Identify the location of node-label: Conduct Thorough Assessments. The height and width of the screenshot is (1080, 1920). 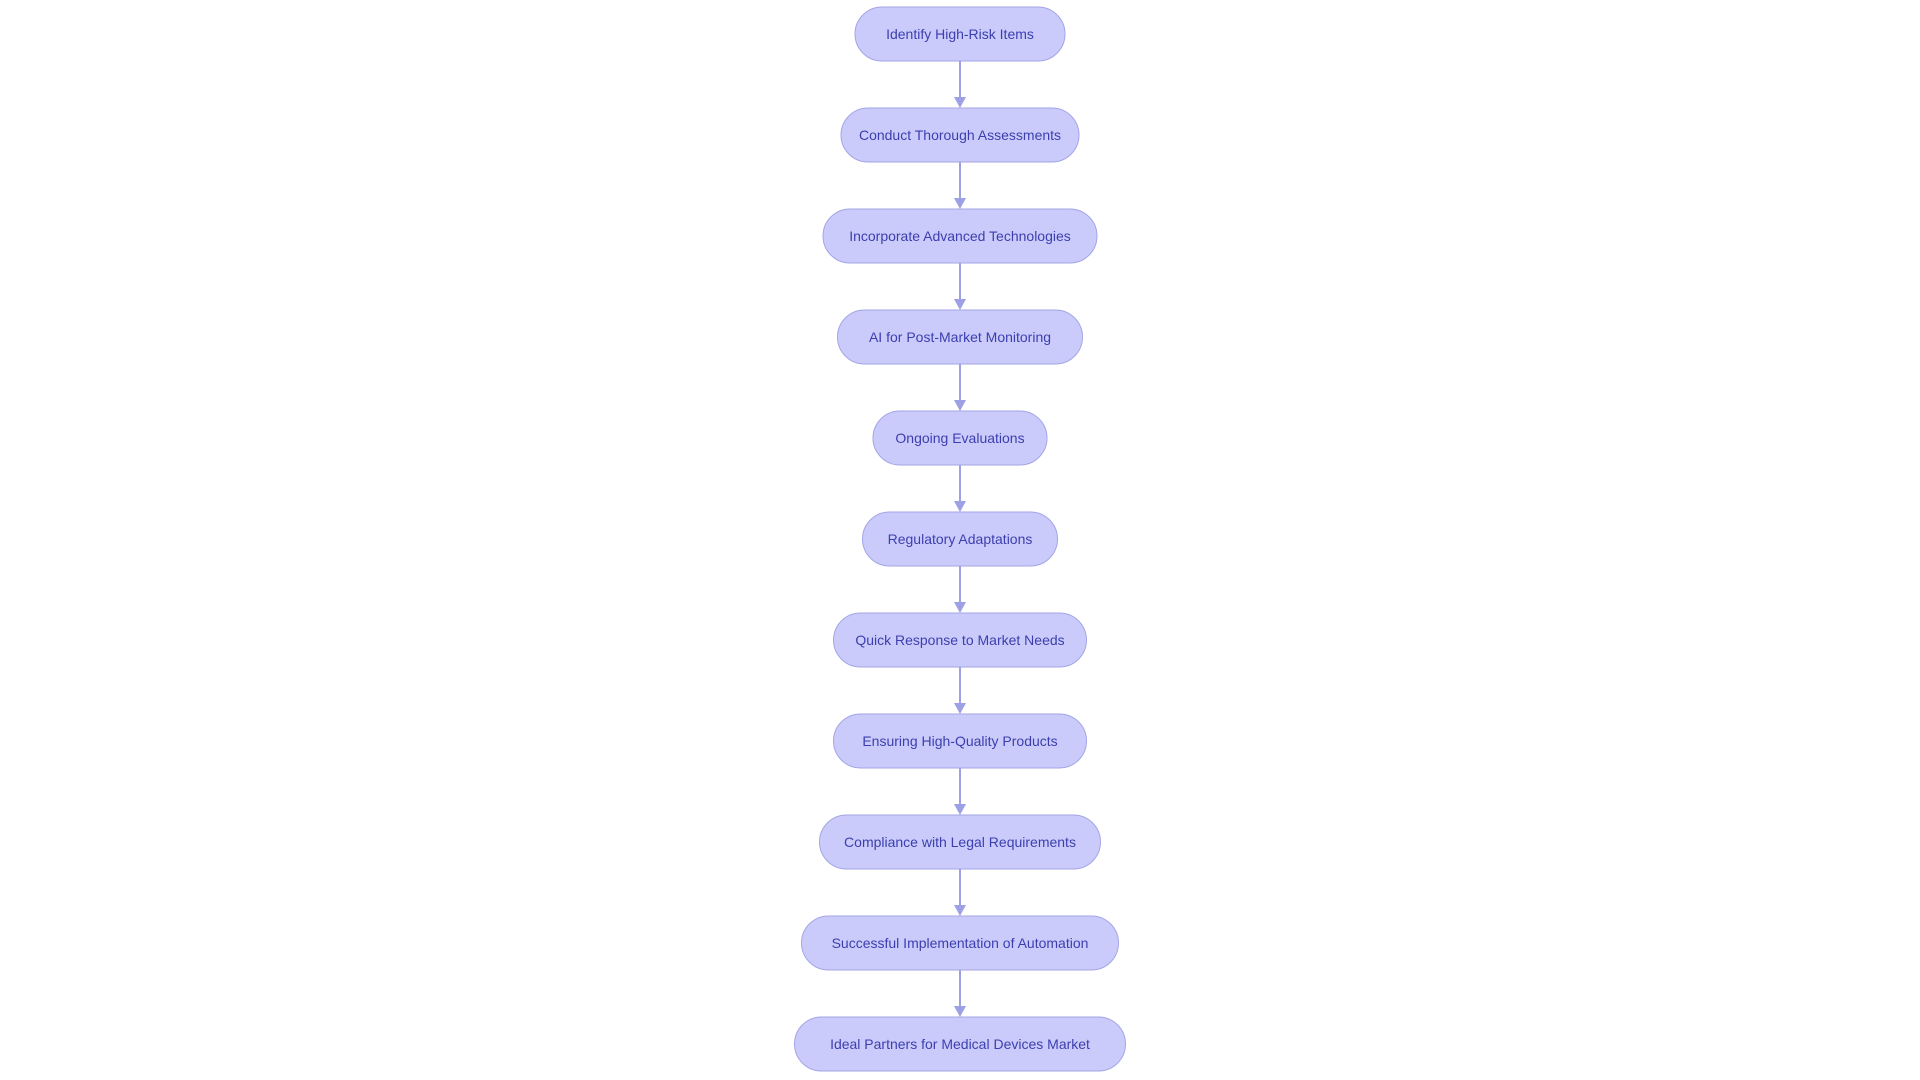
(960, 135).